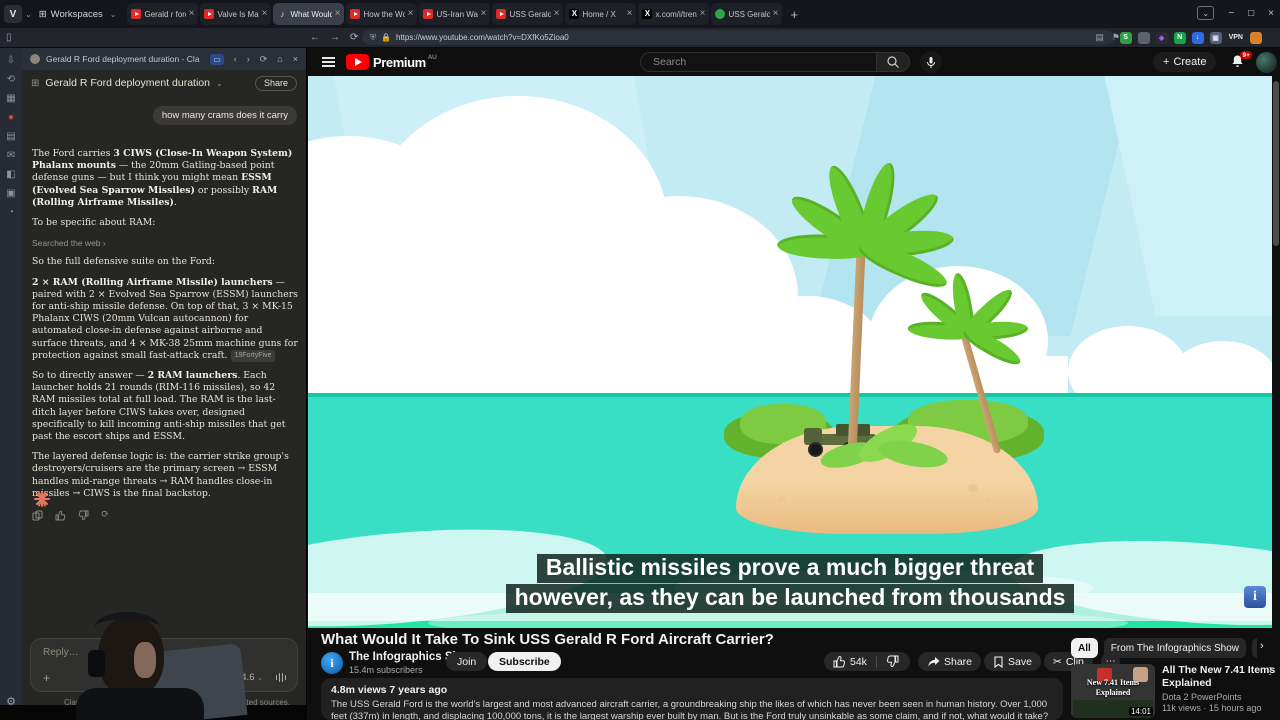 The height and width of the screenshot is (720, 1280). What do you see at coordinates (295, 59) in the screenshot?
I see `panel-close-icon: ×` at bounding box center [295, 59].